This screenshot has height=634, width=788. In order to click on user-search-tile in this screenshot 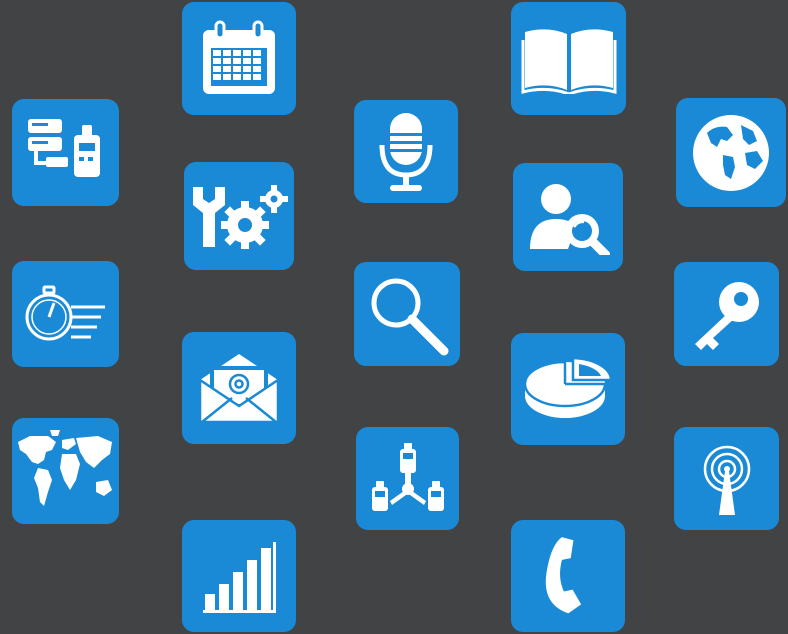, I will do `click(568, 217)`.